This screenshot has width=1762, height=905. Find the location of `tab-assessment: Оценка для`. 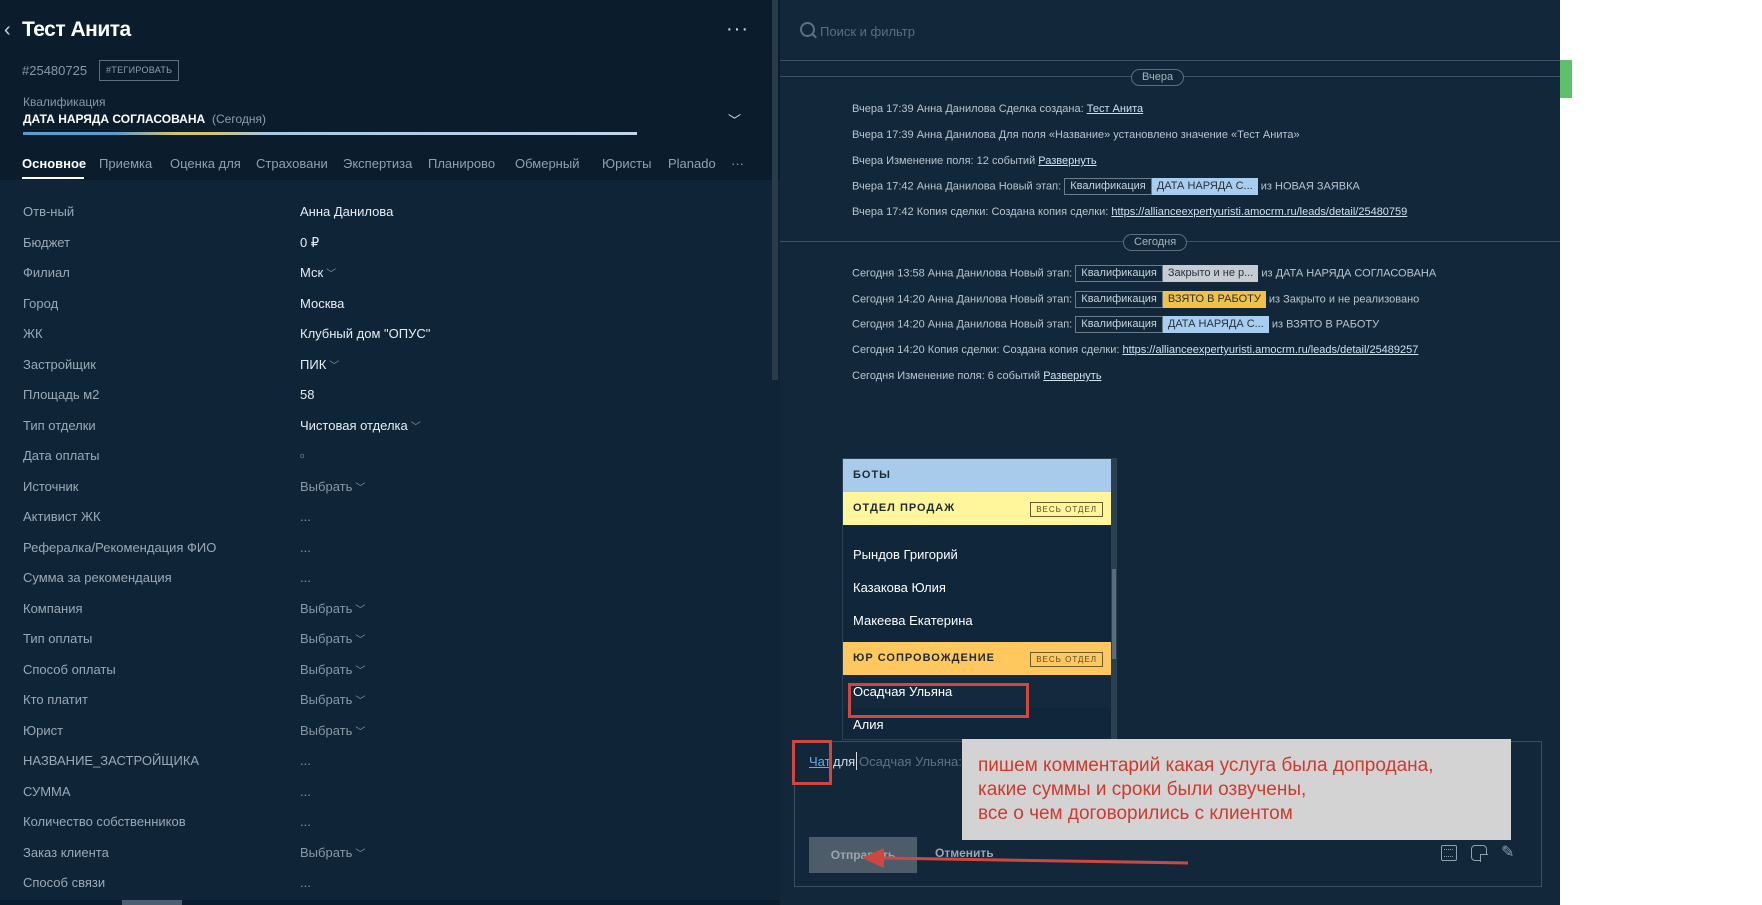

tab-assessment: Оценка для is located at coordinates (209, 163).